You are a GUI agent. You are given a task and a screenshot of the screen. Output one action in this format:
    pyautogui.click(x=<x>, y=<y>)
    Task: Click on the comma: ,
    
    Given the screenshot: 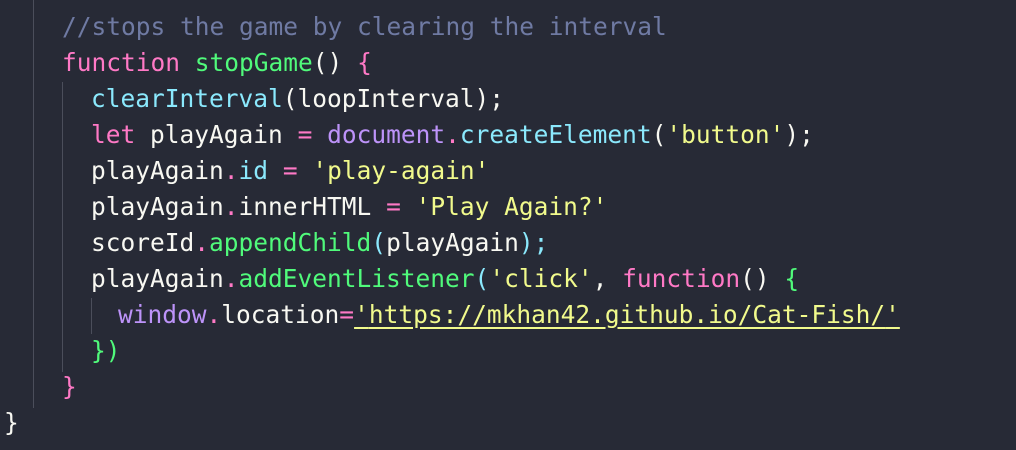 What is the action you would take?
    pyautogui.click(x=600, y=278)
    